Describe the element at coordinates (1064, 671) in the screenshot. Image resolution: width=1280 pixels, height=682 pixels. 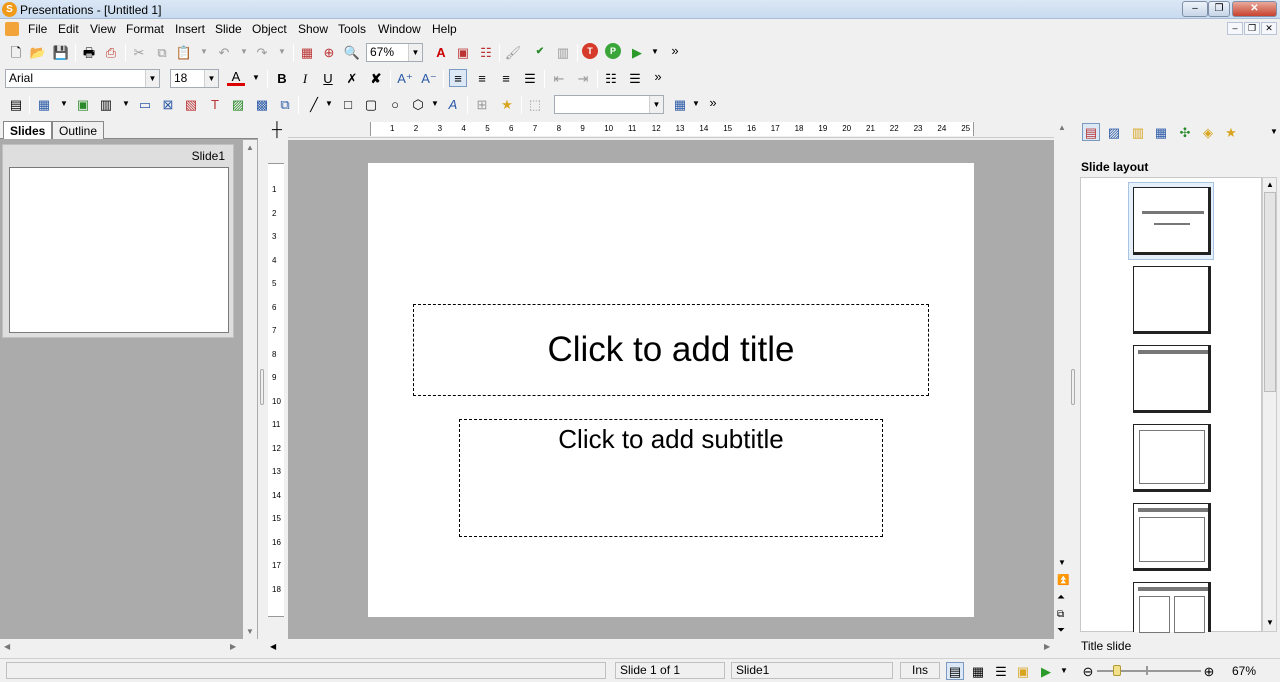
I see `slideshow-dropdown-icon: ▼` at that location.